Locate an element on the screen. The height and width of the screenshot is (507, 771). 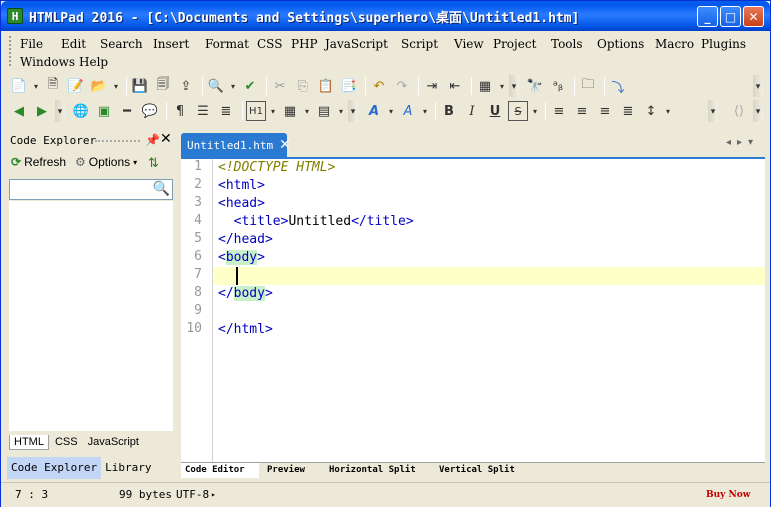
menu-macro: Macro is located at coordinates (674, 44).